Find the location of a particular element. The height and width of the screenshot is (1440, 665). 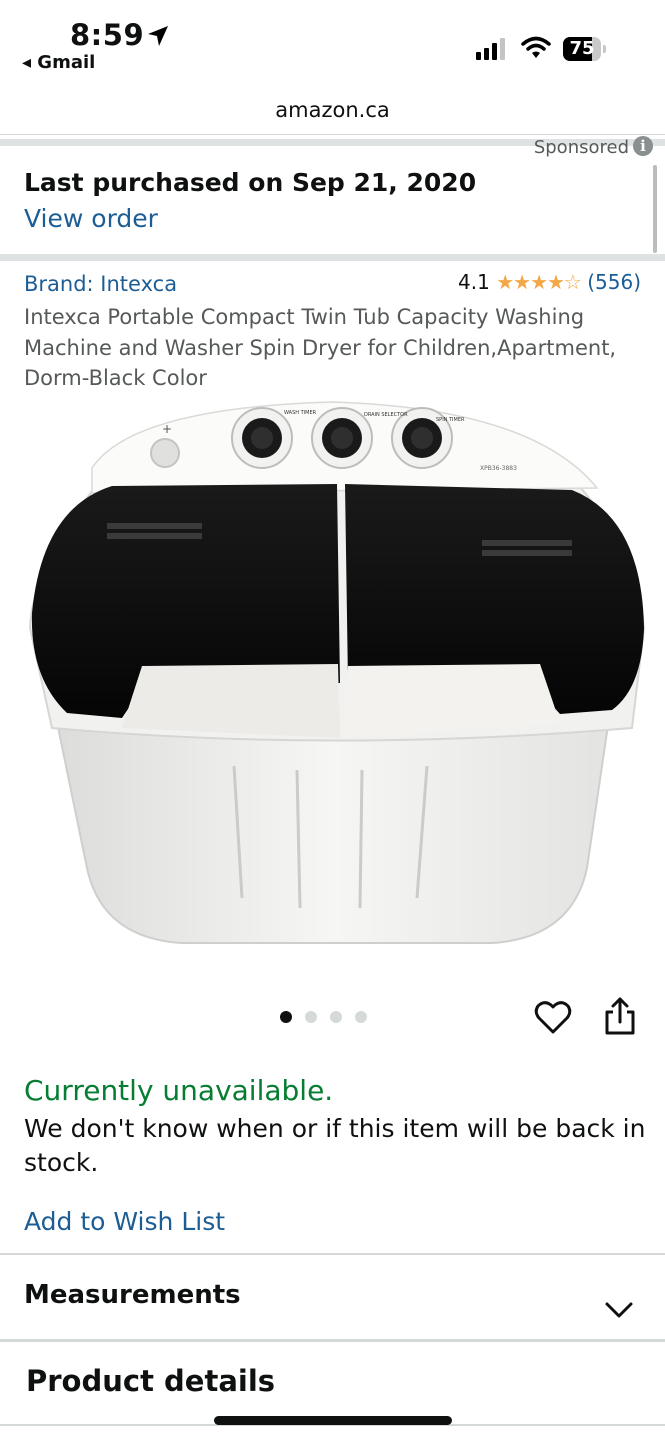

last-purchased-text: Last purchased on Sep 21, 2020 is located at coordinates (250, 182).